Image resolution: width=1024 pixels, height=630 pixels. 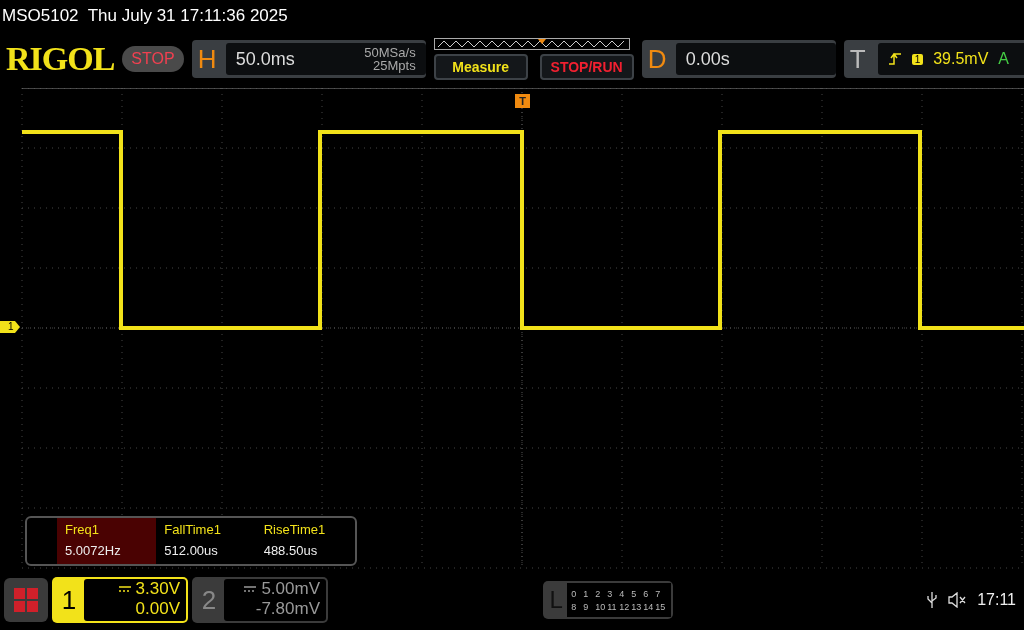 I want to click on trigger-position-marker: T, so click(x=522, y=101).